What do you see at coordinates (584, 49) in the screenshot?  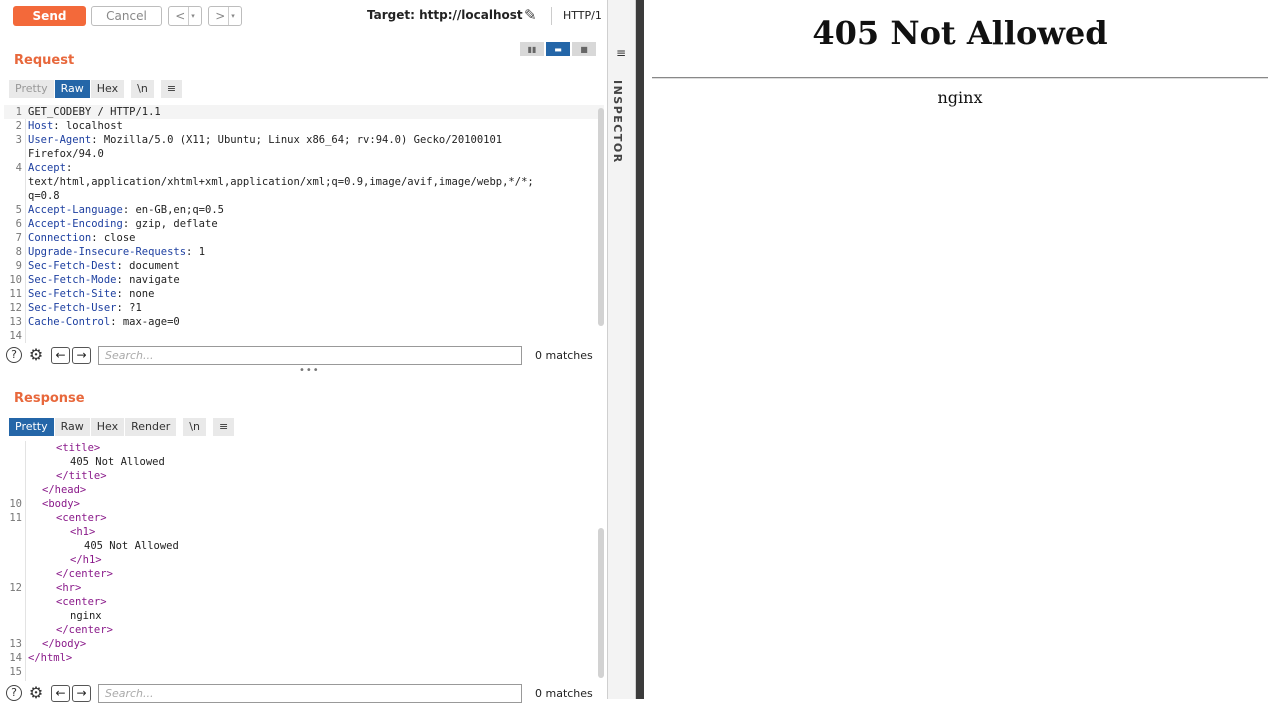 I see `layout-single-icon: ■` at bounding box center [584, 49].